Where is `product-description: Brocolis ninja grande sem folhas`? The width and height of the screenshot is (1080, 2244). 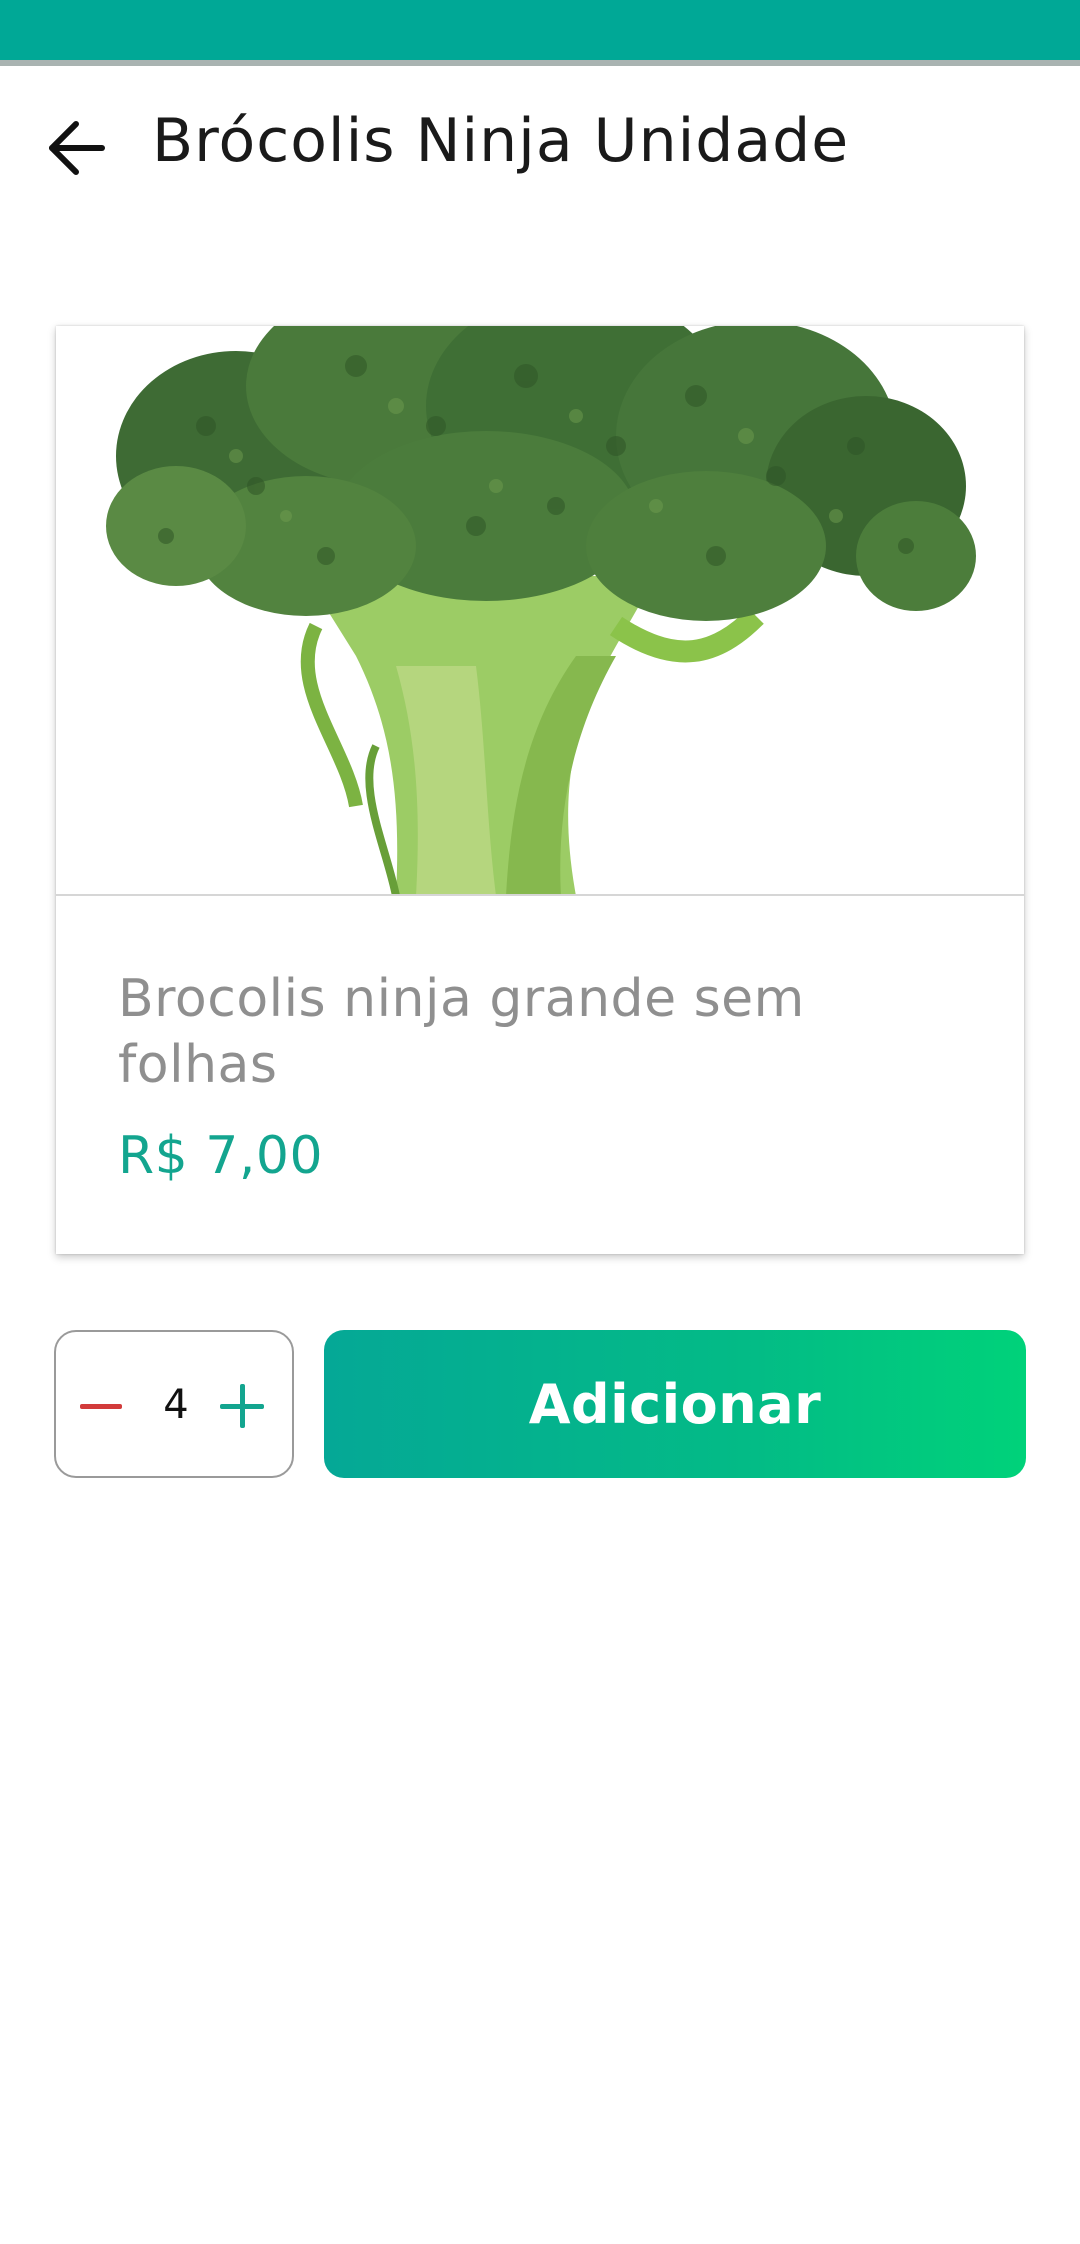 product-description: Brocolis ninja grande sem folhas is located at coordinates (461, 1032).